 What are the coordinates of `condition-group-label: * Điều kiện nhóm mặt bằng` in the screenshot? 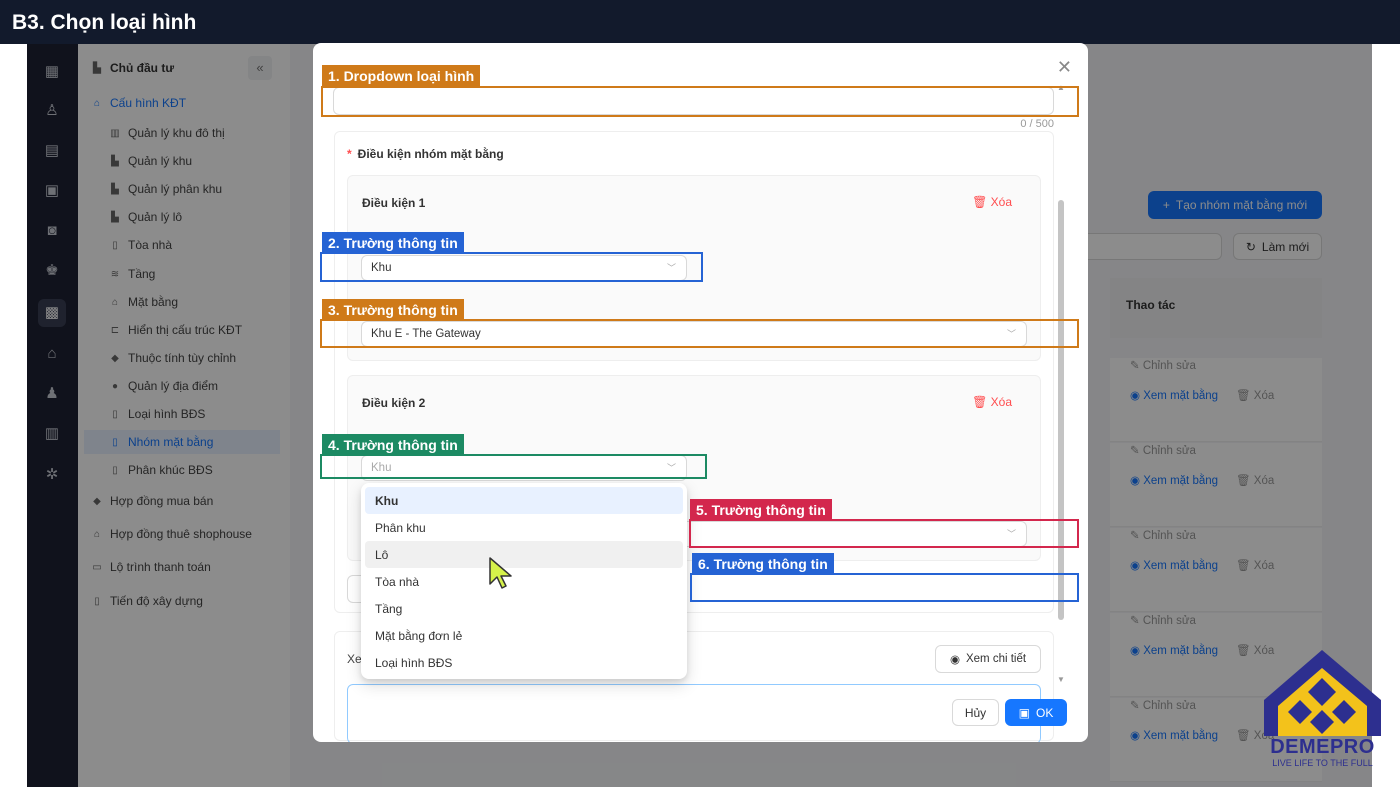 It's located at (425, 154).